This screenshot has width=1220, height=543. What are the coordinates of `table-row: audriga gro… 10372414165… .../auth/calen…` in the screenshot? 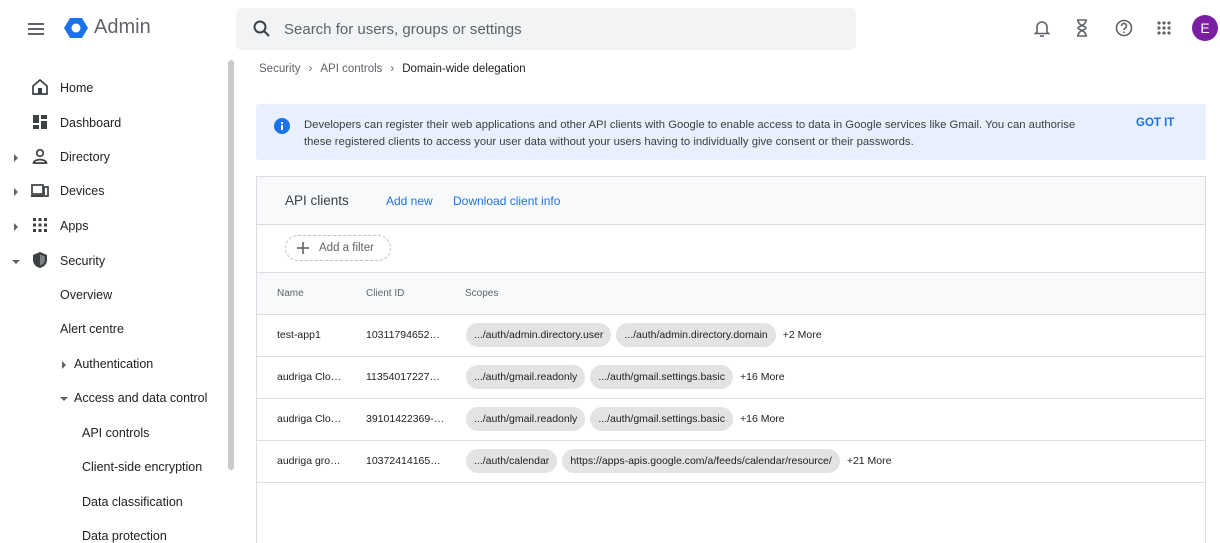 It's located at (731, 462).